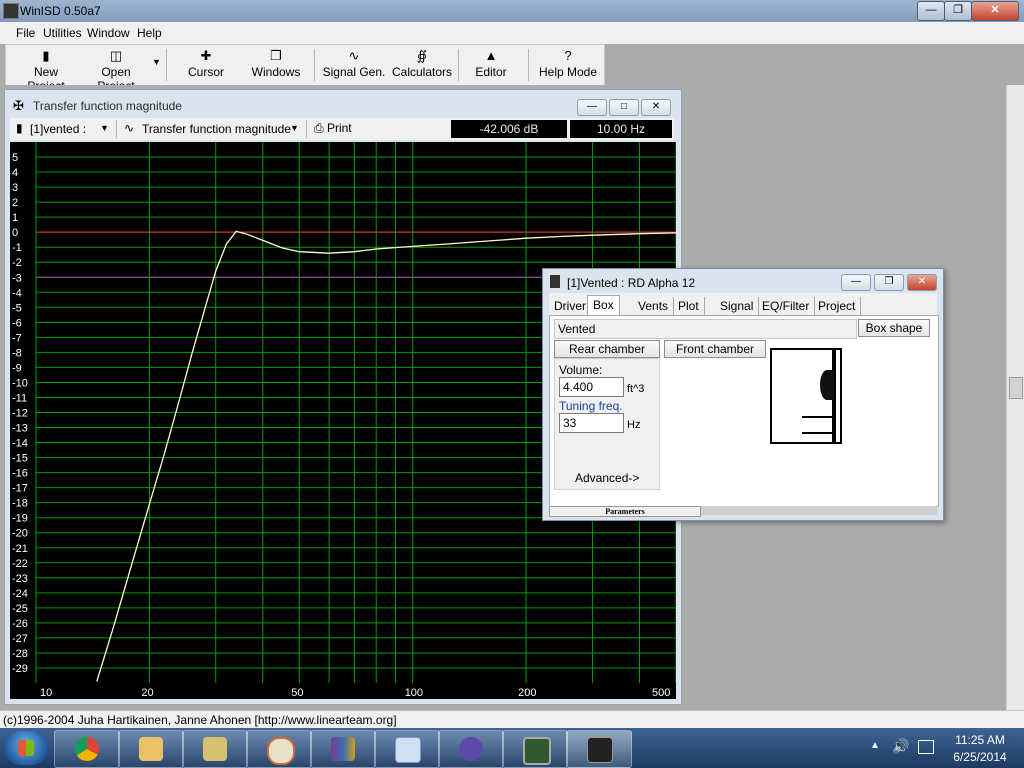 The image size is (1024, 768). Describe the element at coordinates (591, 387) in the screenshot. I see `volume-input: 4.400` at that location.